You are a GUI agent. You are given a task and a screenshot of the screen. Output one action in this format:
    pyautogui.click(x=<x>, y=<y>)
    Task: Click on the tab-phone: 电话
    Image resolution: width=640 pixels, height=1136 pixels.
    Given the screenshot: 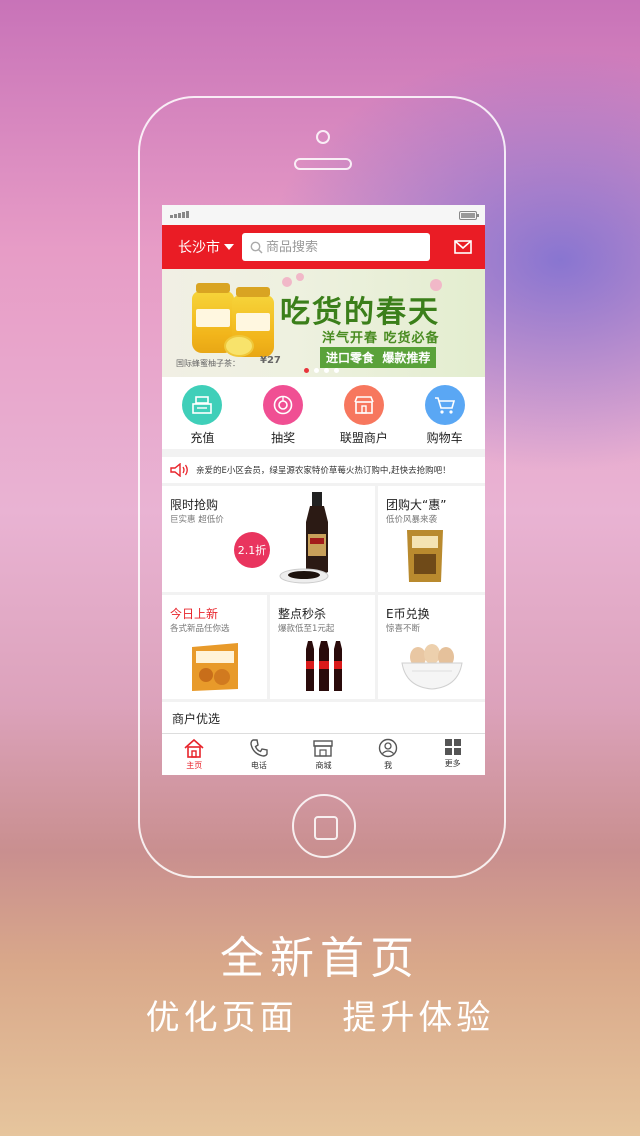 What is the action you would take?
    pyautogui.click(x=259, y=754)
    